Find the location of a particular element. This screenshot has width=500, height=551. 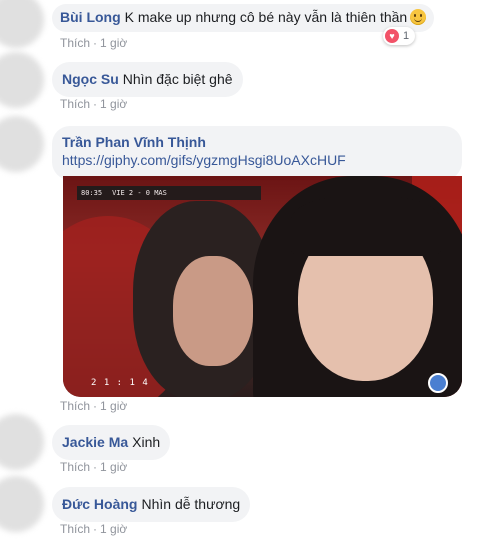

comment-bubble: Đức Hoàng Nhìn dễ thương is located at coordinates (151, 504).